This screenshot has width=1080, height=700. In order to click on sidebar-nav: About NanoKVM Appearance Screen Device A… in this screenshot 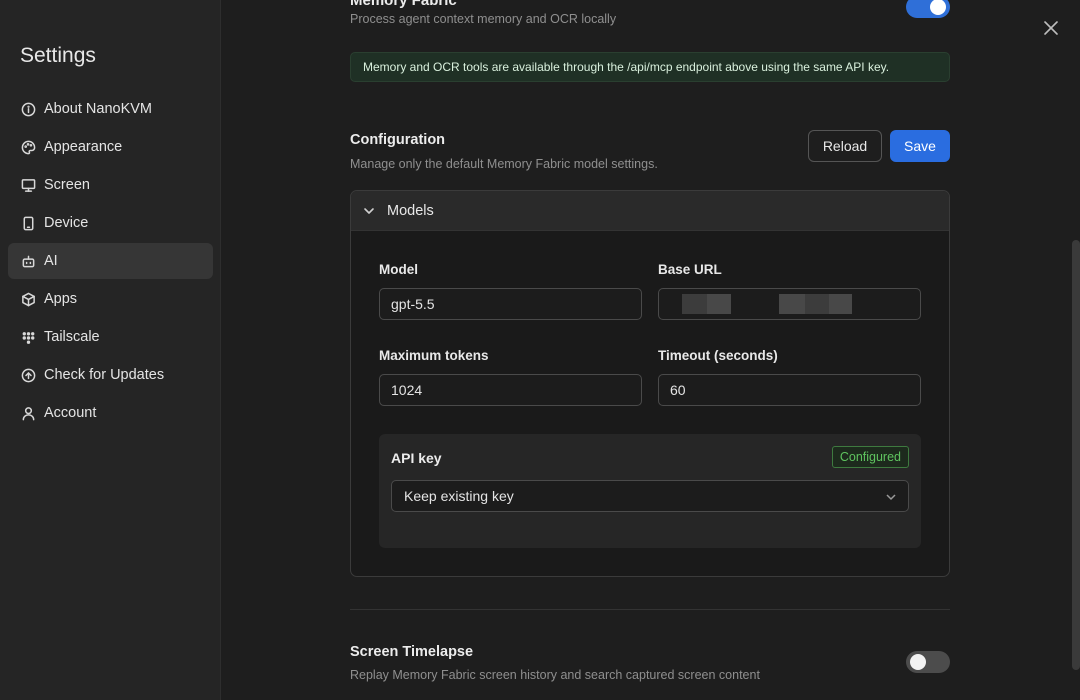, I will do `click(110, 262)`.